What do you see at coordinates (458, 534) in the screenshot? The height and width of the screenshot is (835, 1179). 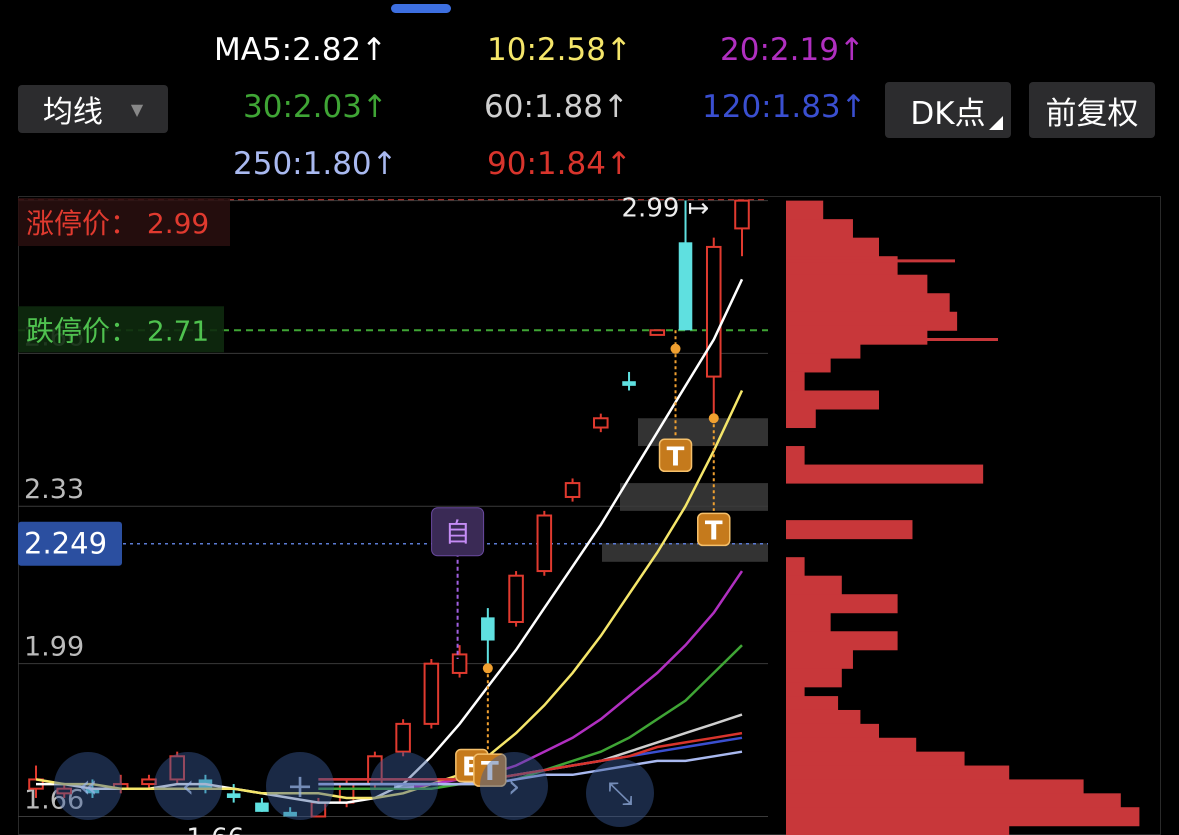 I see `self-marker-label: 自` at bounding box center [458, 534].